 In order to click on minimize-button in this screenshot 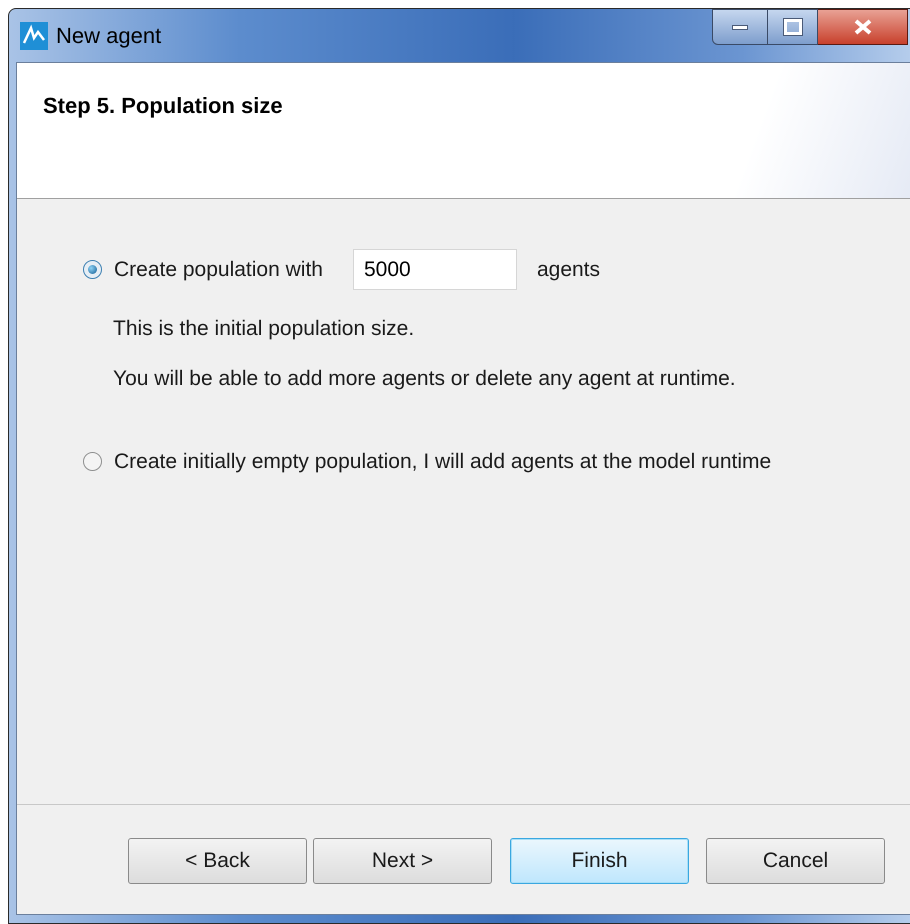, I will do `click(740, 27)`.